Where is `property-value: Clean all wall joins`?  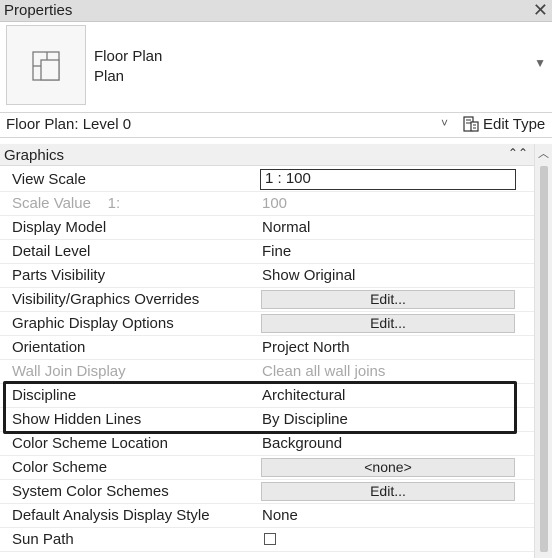
property-value: Clean all wall joins is located at coordinates (324, 371).